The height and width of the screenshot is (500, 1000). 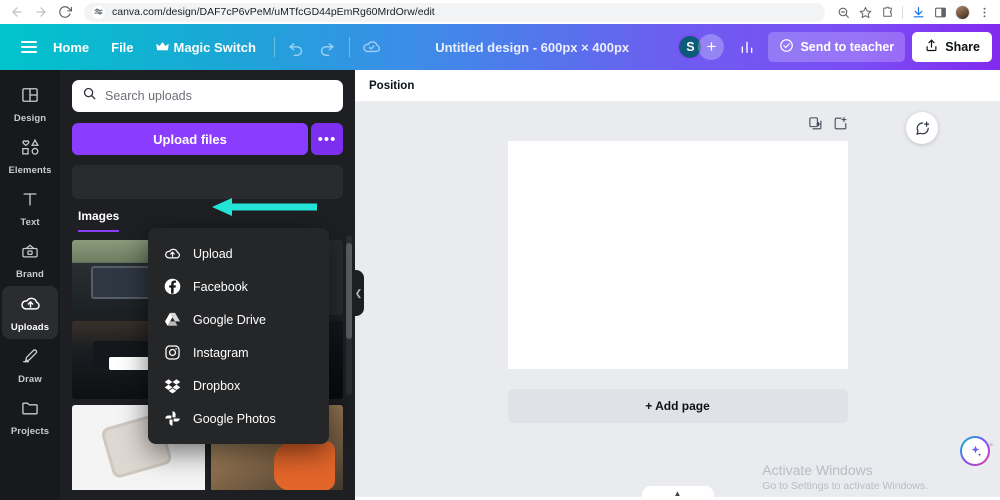 I want to click on add-collaborator-button: +, so click(x=711, y=47).